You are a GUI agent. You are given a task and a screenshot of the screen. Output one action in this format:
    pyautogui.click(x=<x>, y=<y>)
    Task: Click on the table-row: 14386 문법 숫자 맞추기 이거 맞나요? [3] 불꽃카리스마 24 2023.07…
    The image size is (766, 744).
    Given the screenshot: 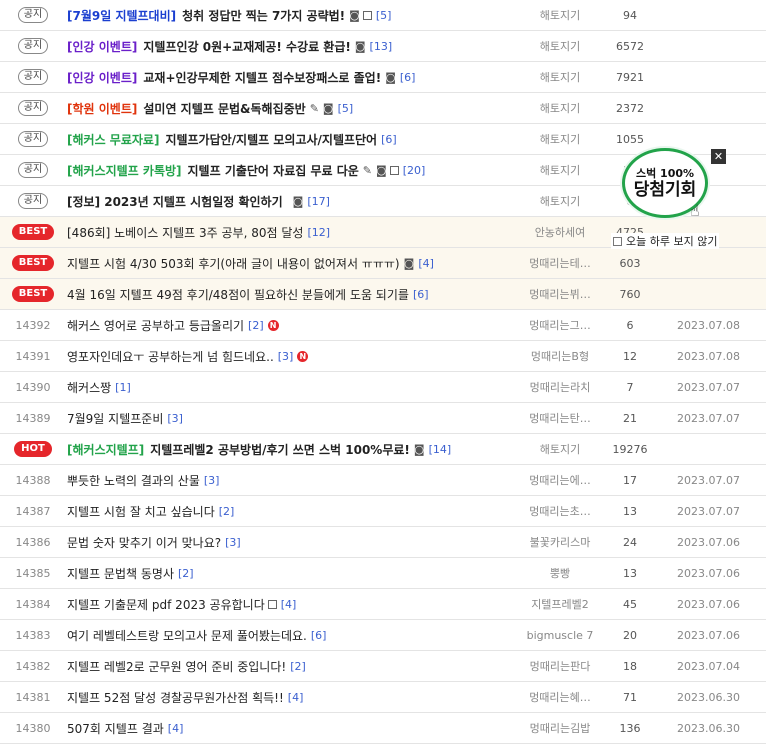 What is the action you would take?
    pyautogui.click(x=383, y=542)
    